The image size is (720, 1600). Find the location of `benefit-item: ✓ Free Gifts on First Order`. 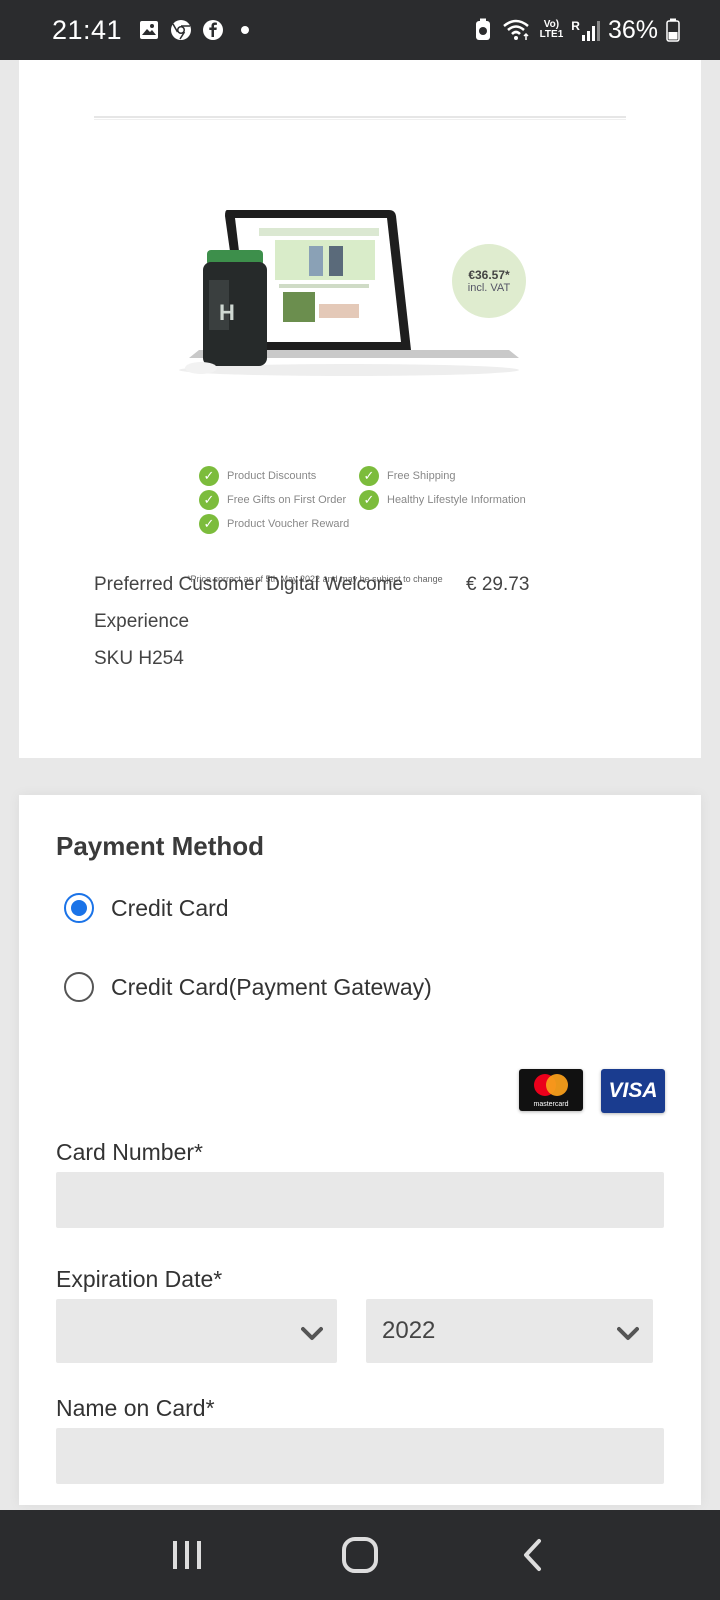

benefit-item: ✓ Free Gifts on First Order is located at coordinates (272, 500).